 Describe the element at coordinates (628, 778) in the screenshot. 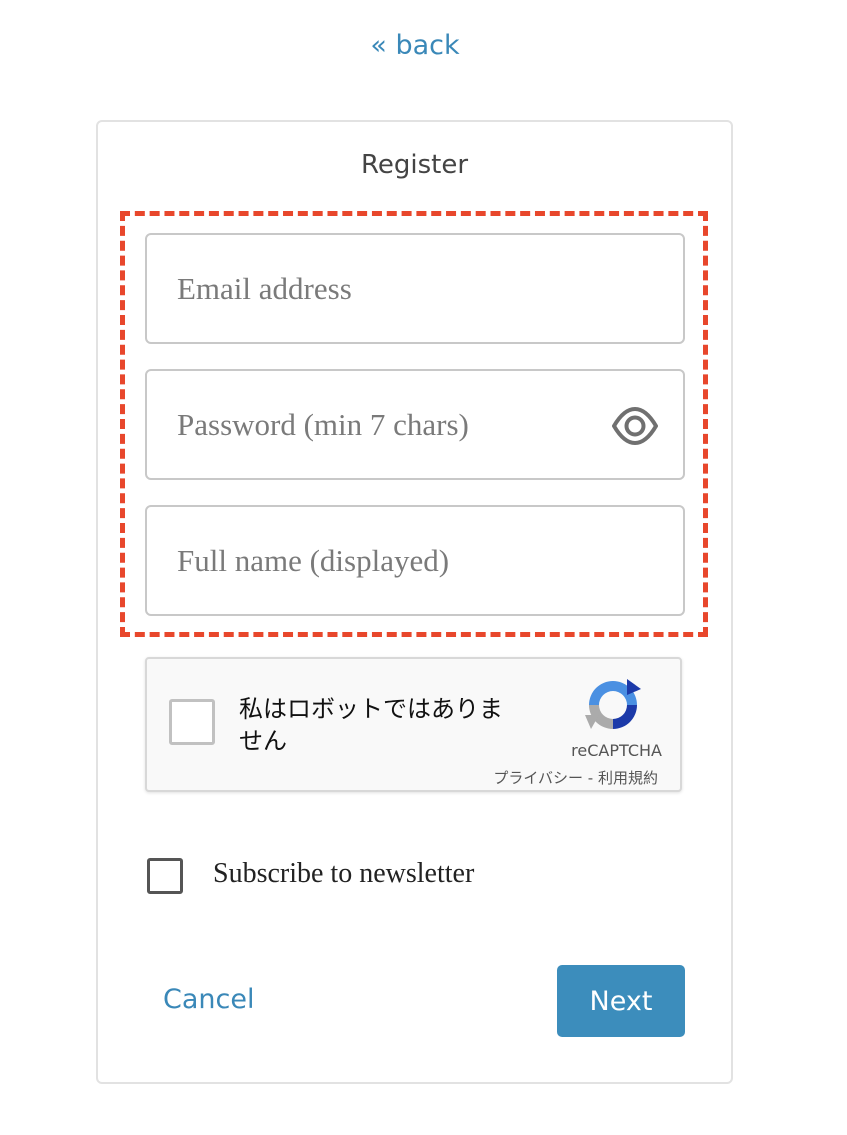

I see `recaptcha-terms-link: 利用規約` at that location.